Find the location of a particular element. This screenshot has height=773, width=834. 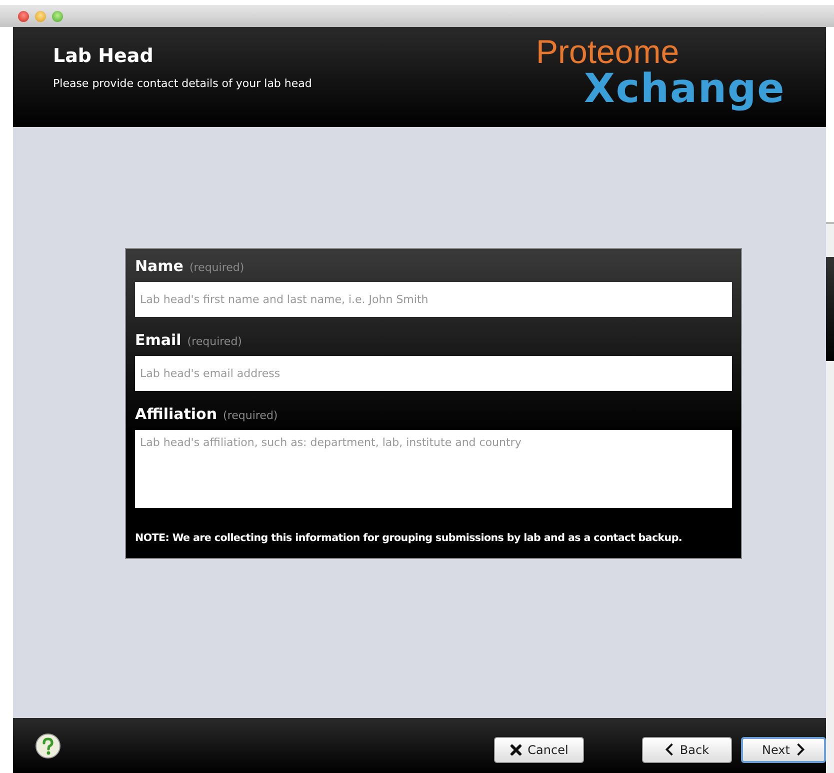

field-label: Affiliation is located at coordinates (176, 414).